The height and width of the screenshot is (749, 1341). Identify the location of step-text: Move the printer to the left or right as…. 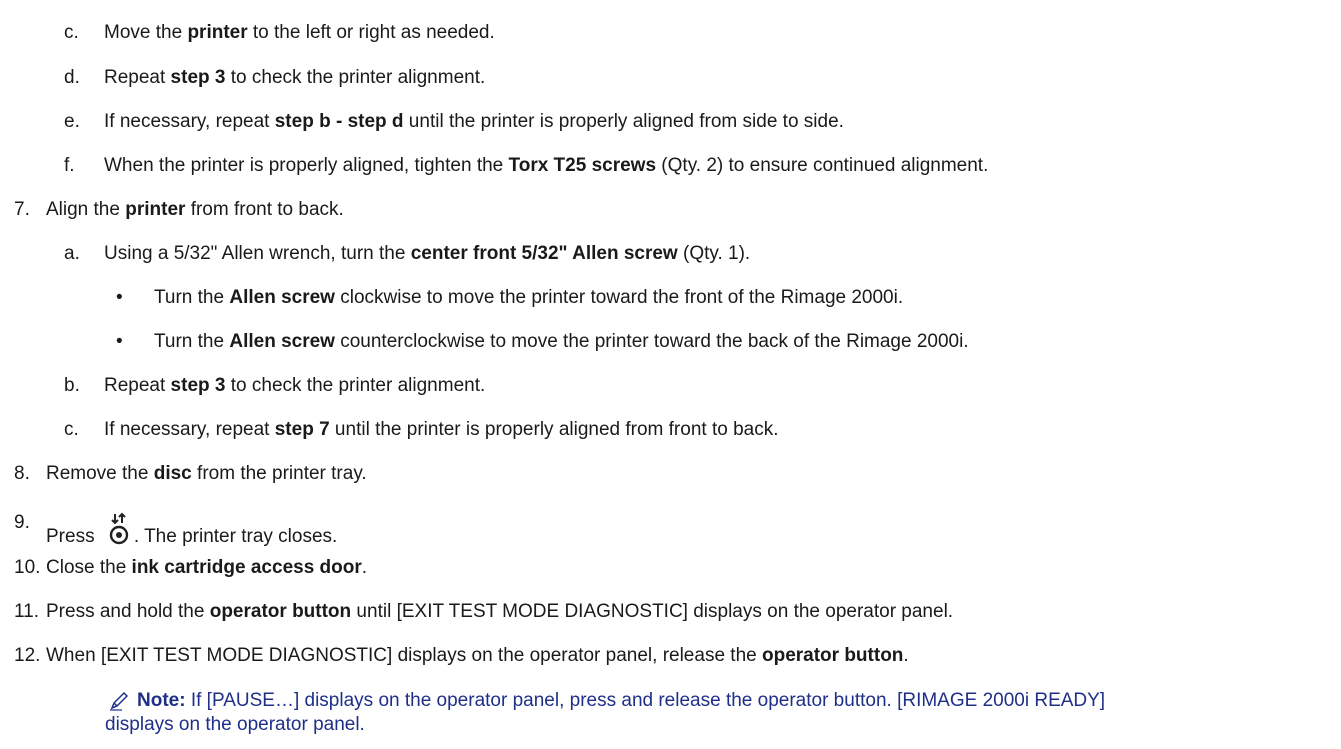
(299, 33).